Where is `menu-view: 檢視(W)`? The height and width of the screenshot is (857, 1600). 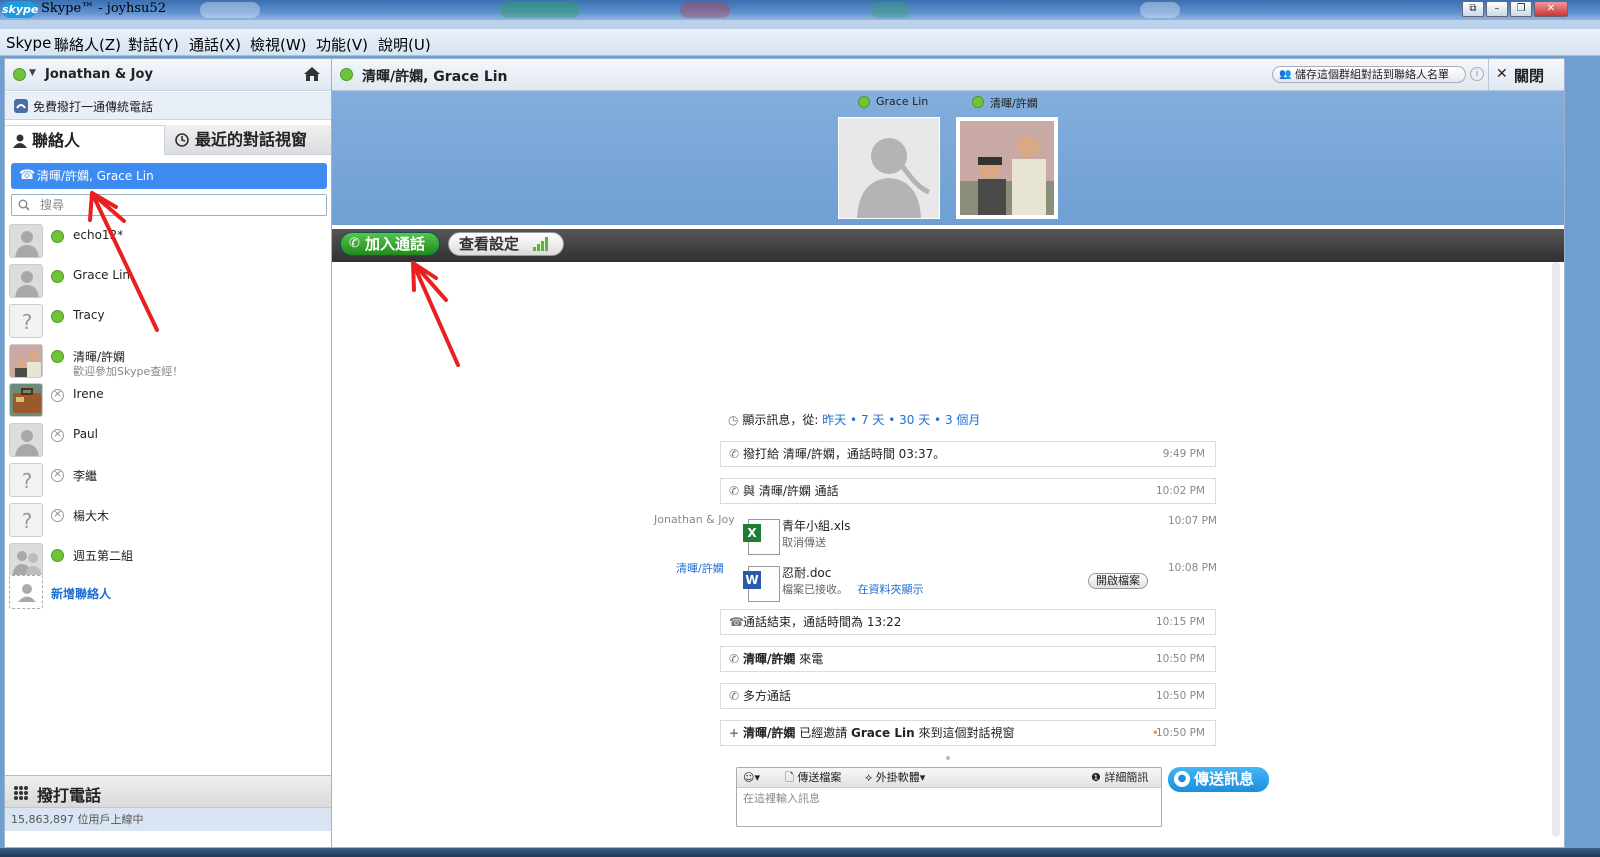
menu-view: 檢視(W) is located at coordinates (278, 44).